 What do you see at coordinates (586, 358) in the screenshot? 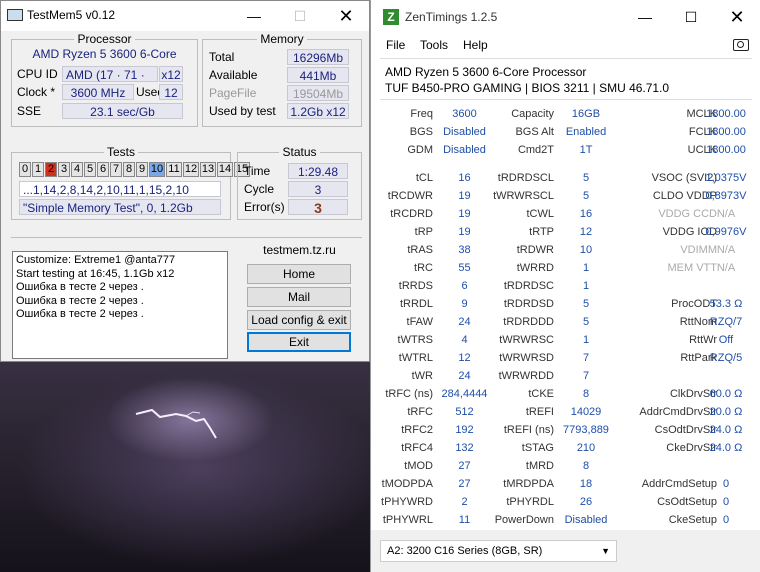
I see `timing-value: 7` at bounding box center [586, 358].